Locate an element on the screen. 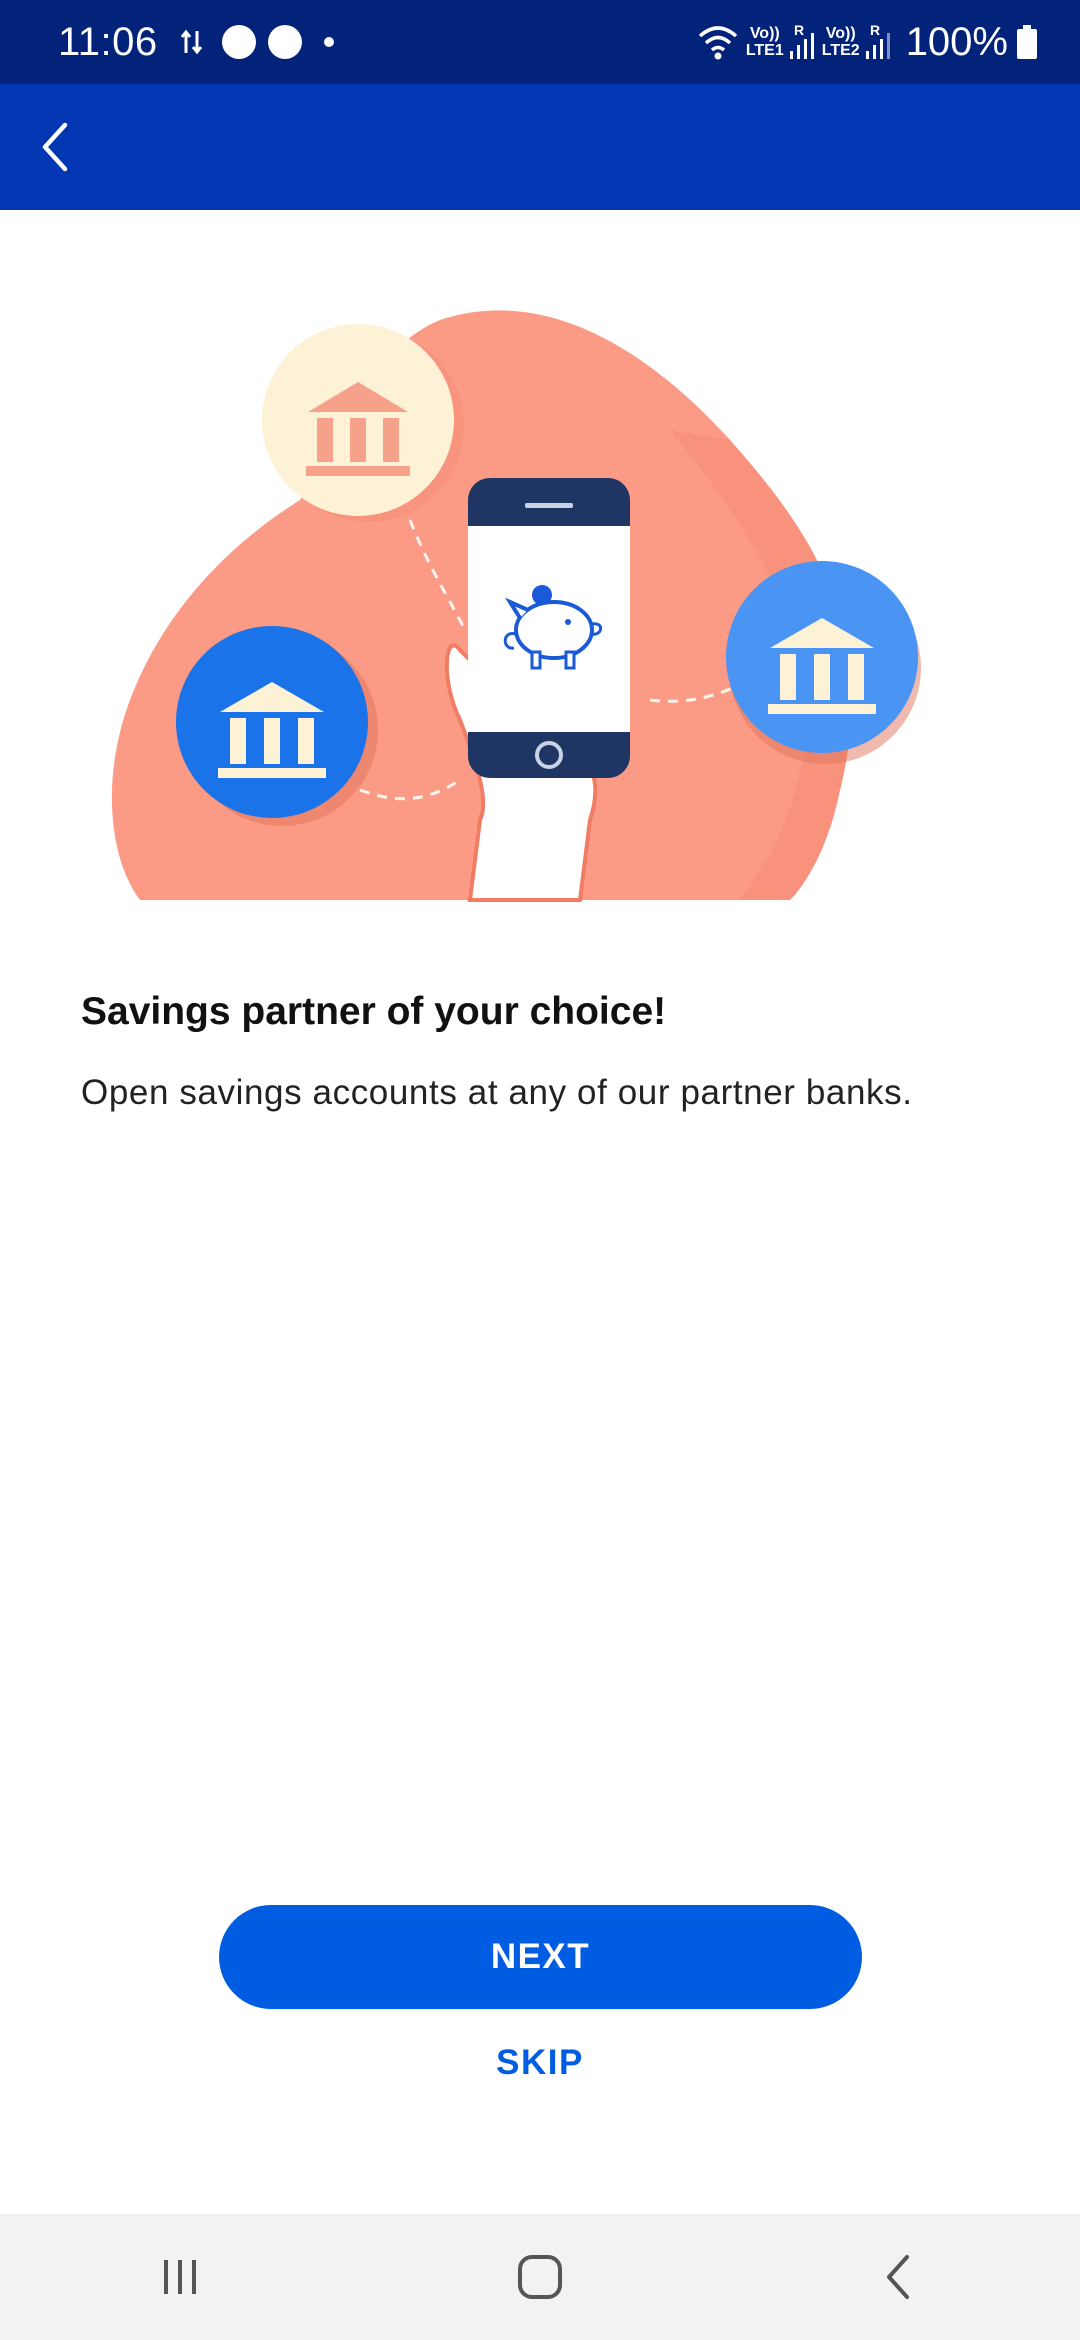 This screenshot has width=1080, height=2340. back-icon is located at coordinates (898, 2277).